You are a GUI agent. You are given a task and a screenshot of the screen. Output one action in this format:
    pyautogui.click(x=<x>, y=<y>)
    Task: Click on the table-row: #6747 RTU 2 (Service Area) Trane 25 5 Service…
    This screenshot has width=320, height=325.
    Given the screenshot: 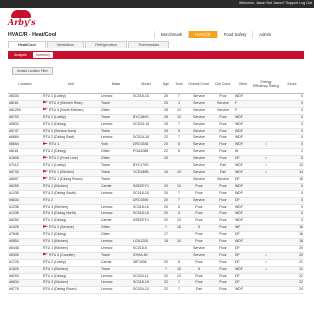 What is the action you would take?
    pyautogui.click(x=156, y=132)
    